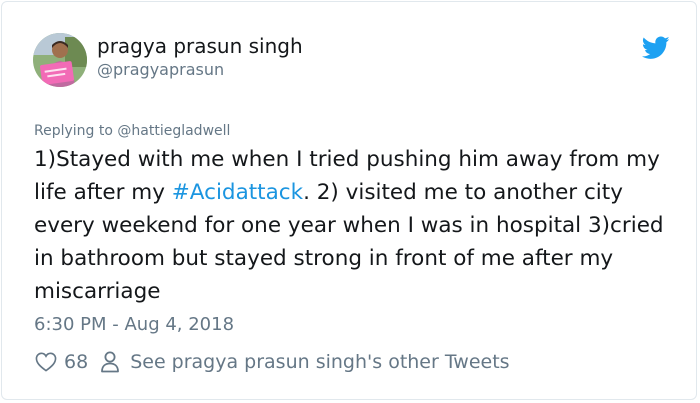  Describe the element at coordinates (110, 362) in the screenshot. I see `person-icon` at that location.